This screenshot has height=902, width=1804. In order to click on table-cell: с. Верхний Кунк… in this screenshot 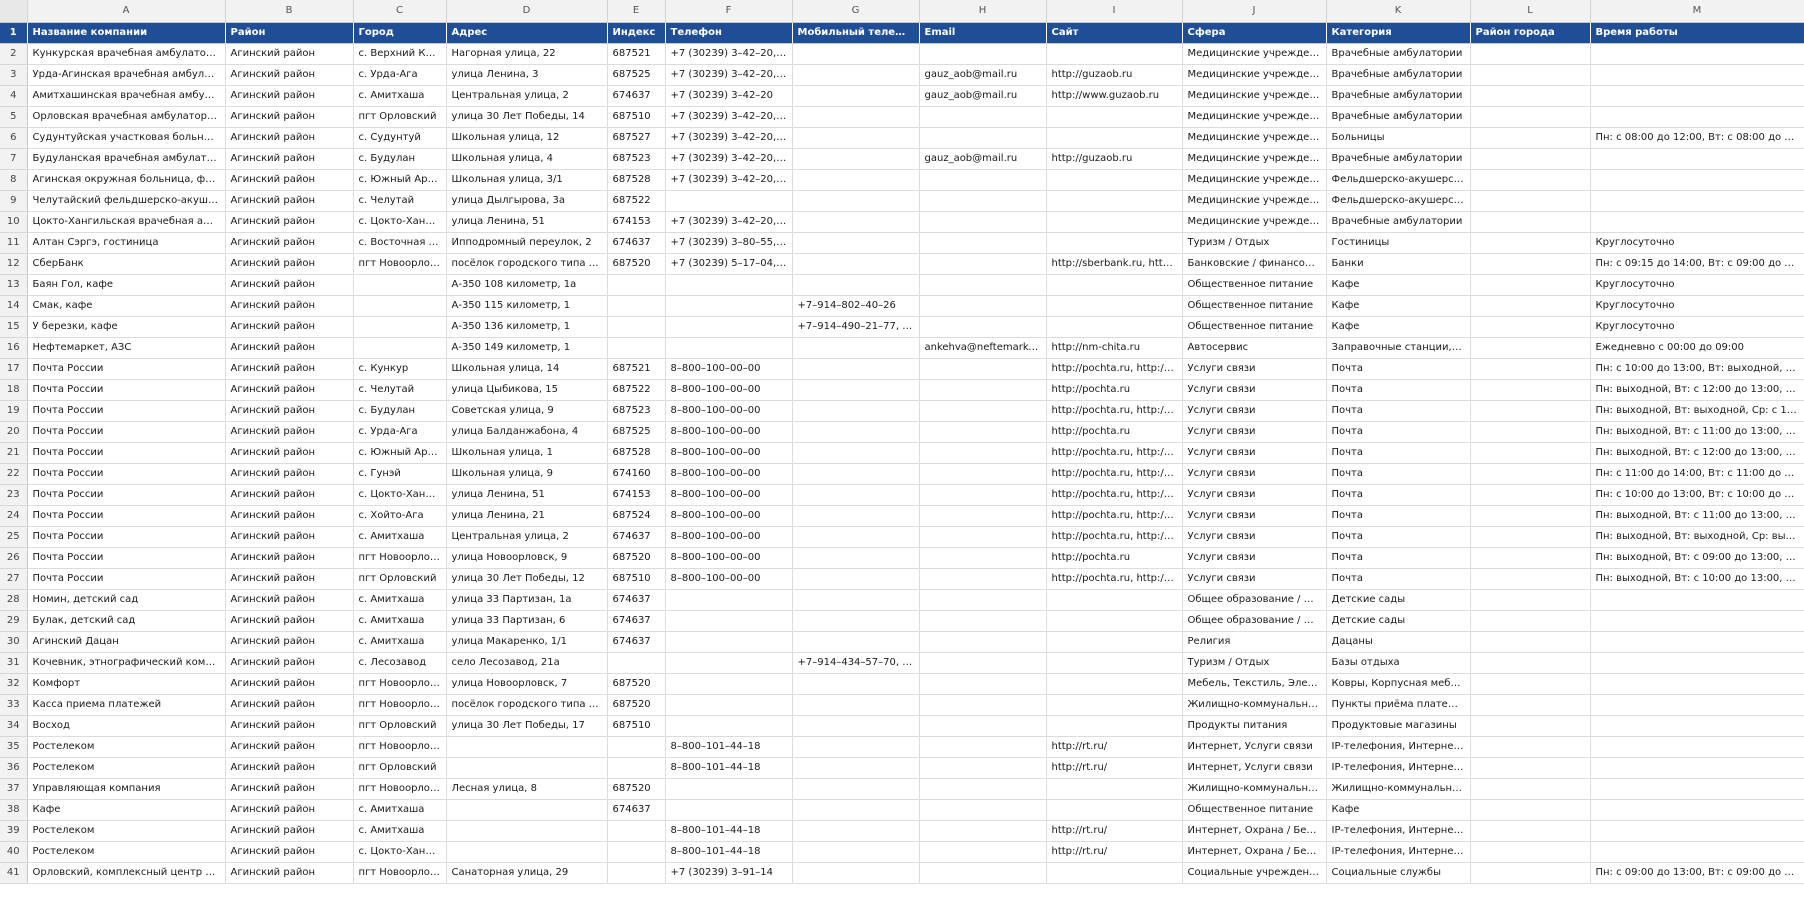, I will do `click(400, 54)`.